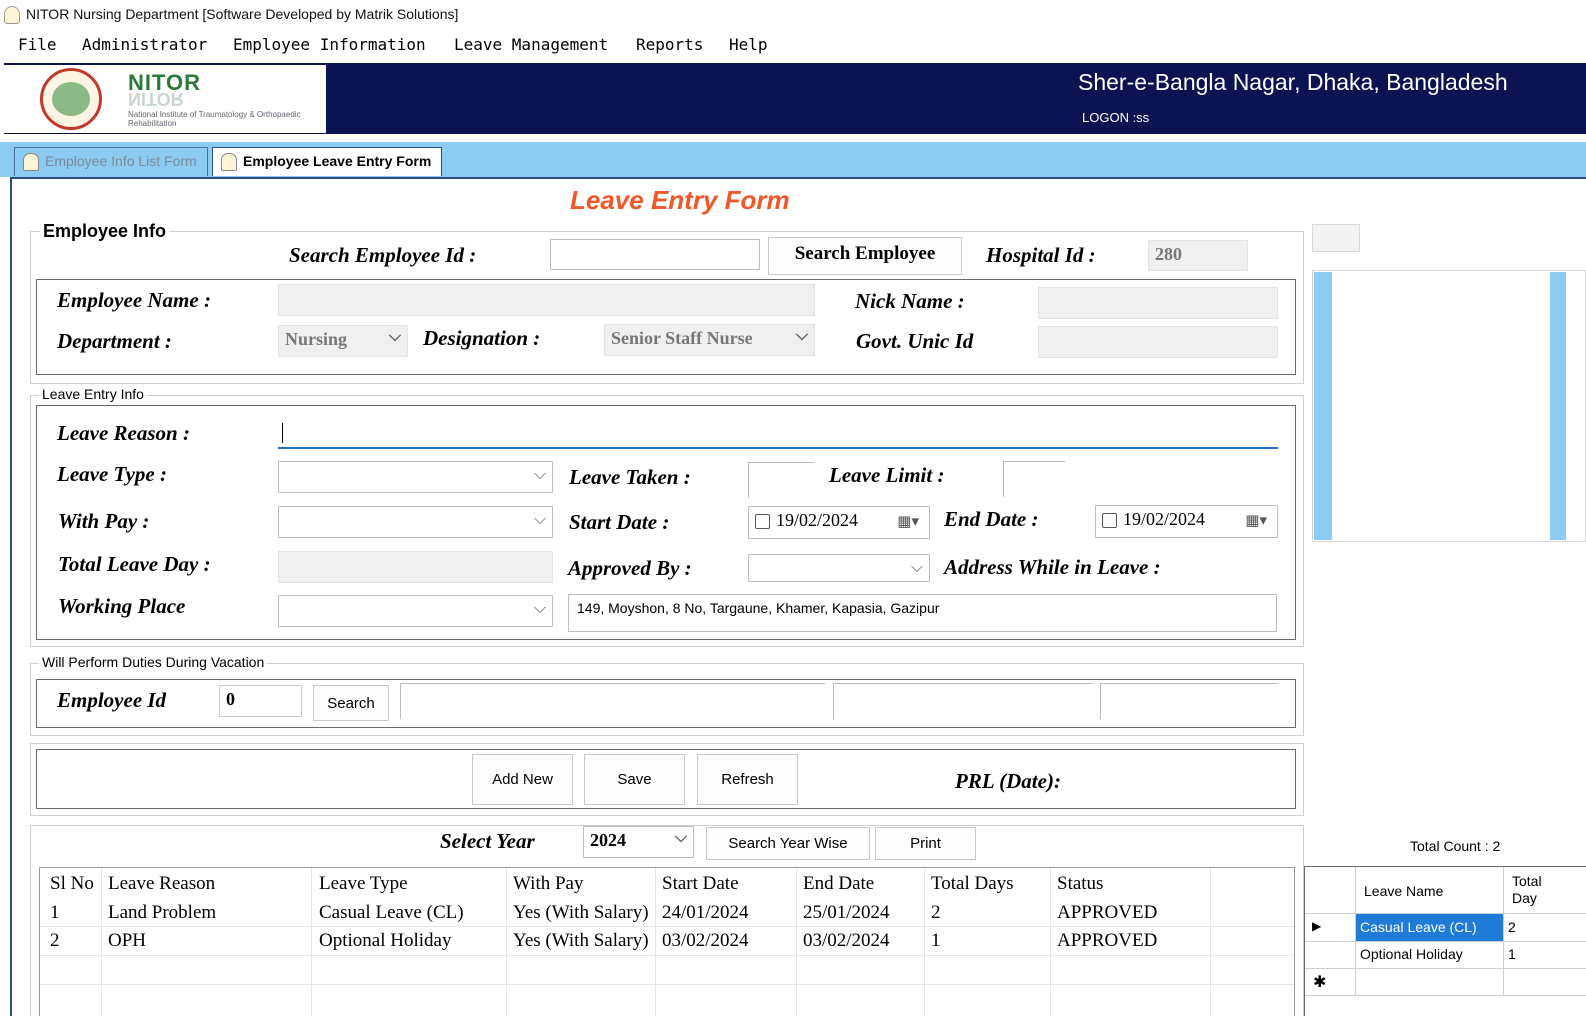 This screenshot has width=1586, height=1016. Describe the element at coordinates (846, 913) in the screenshot. I see `table-cell: 25/01/2024` at that location.